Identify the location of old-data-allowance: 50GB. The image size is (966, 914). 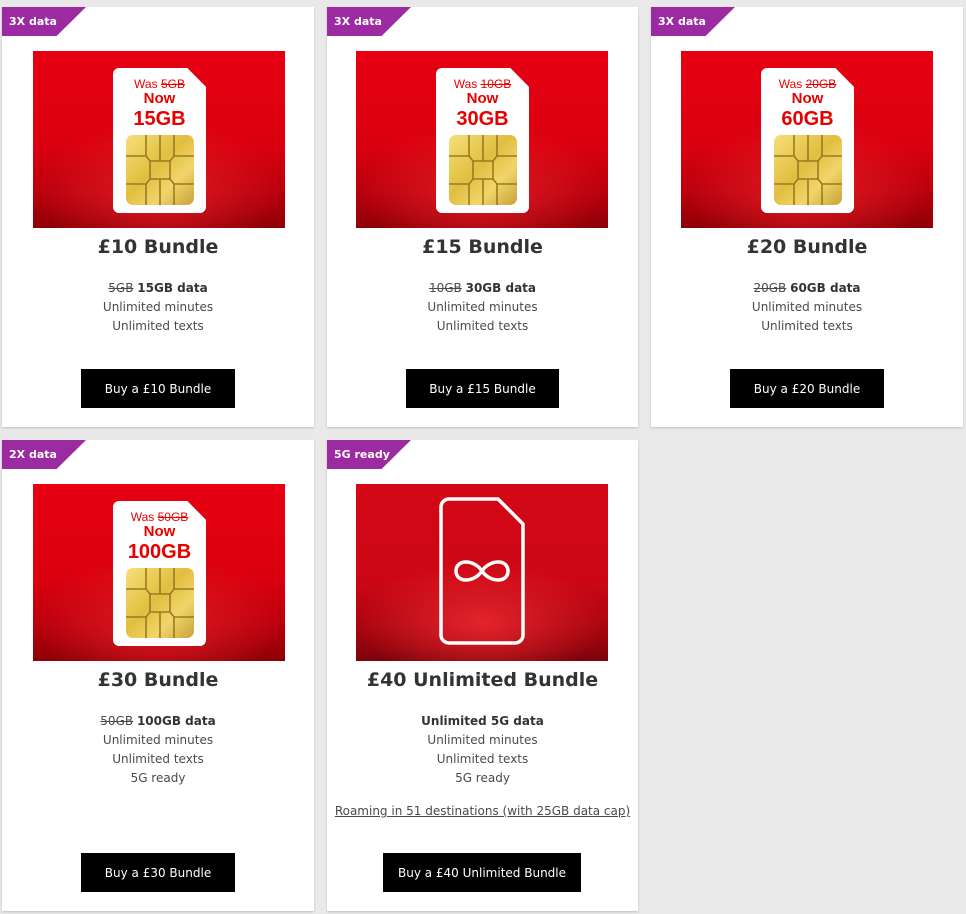
(117, 721).